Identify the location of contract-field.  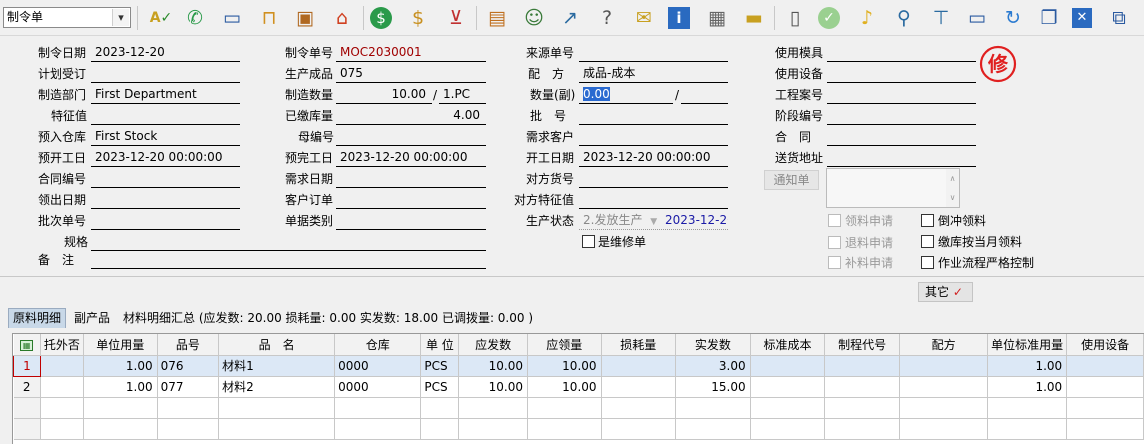
(901, 137).